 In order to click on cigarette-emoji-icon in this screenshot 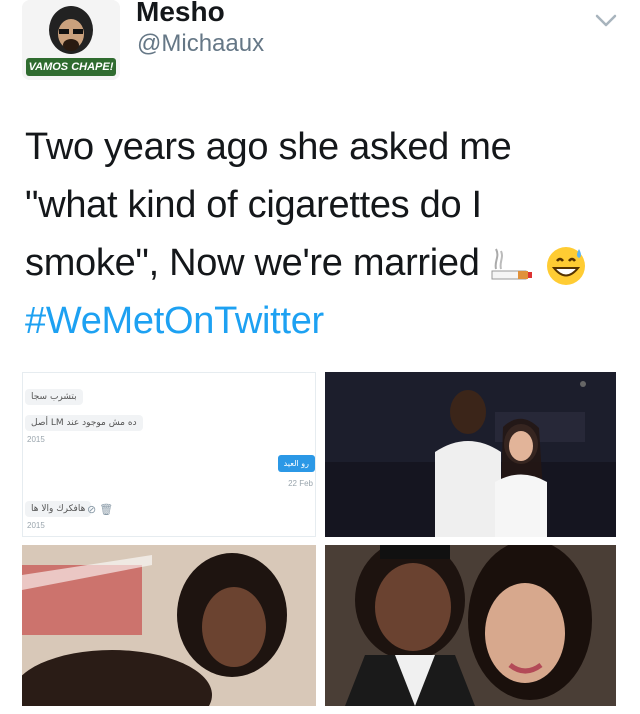, I will do `click(511, 264)`.